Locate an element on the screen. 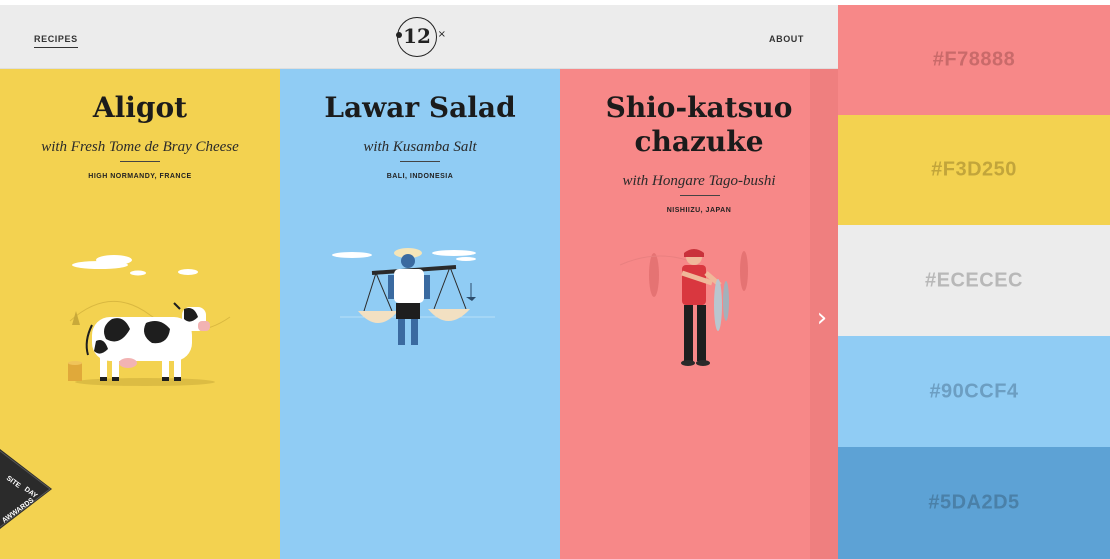 Image resolution: width=1110 pixels, height=559 pixels. recipe-location: HIGH NORMANDY, FRANCE is located at coordinates (140, 176).